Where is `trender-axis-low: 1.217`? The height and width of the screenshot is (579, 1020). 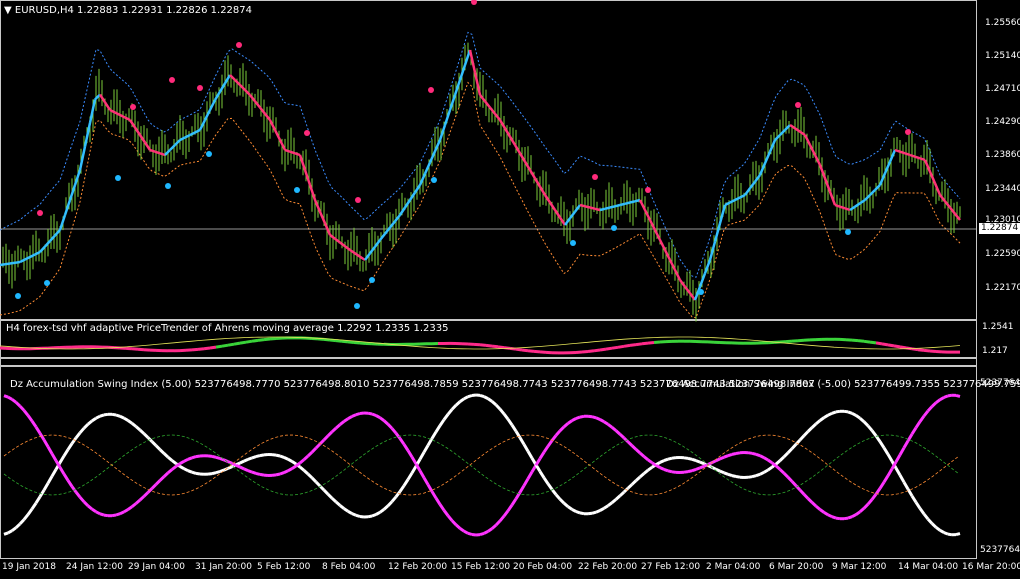 trender-axis-low: 1.217 is located at coordinates (995, 351).